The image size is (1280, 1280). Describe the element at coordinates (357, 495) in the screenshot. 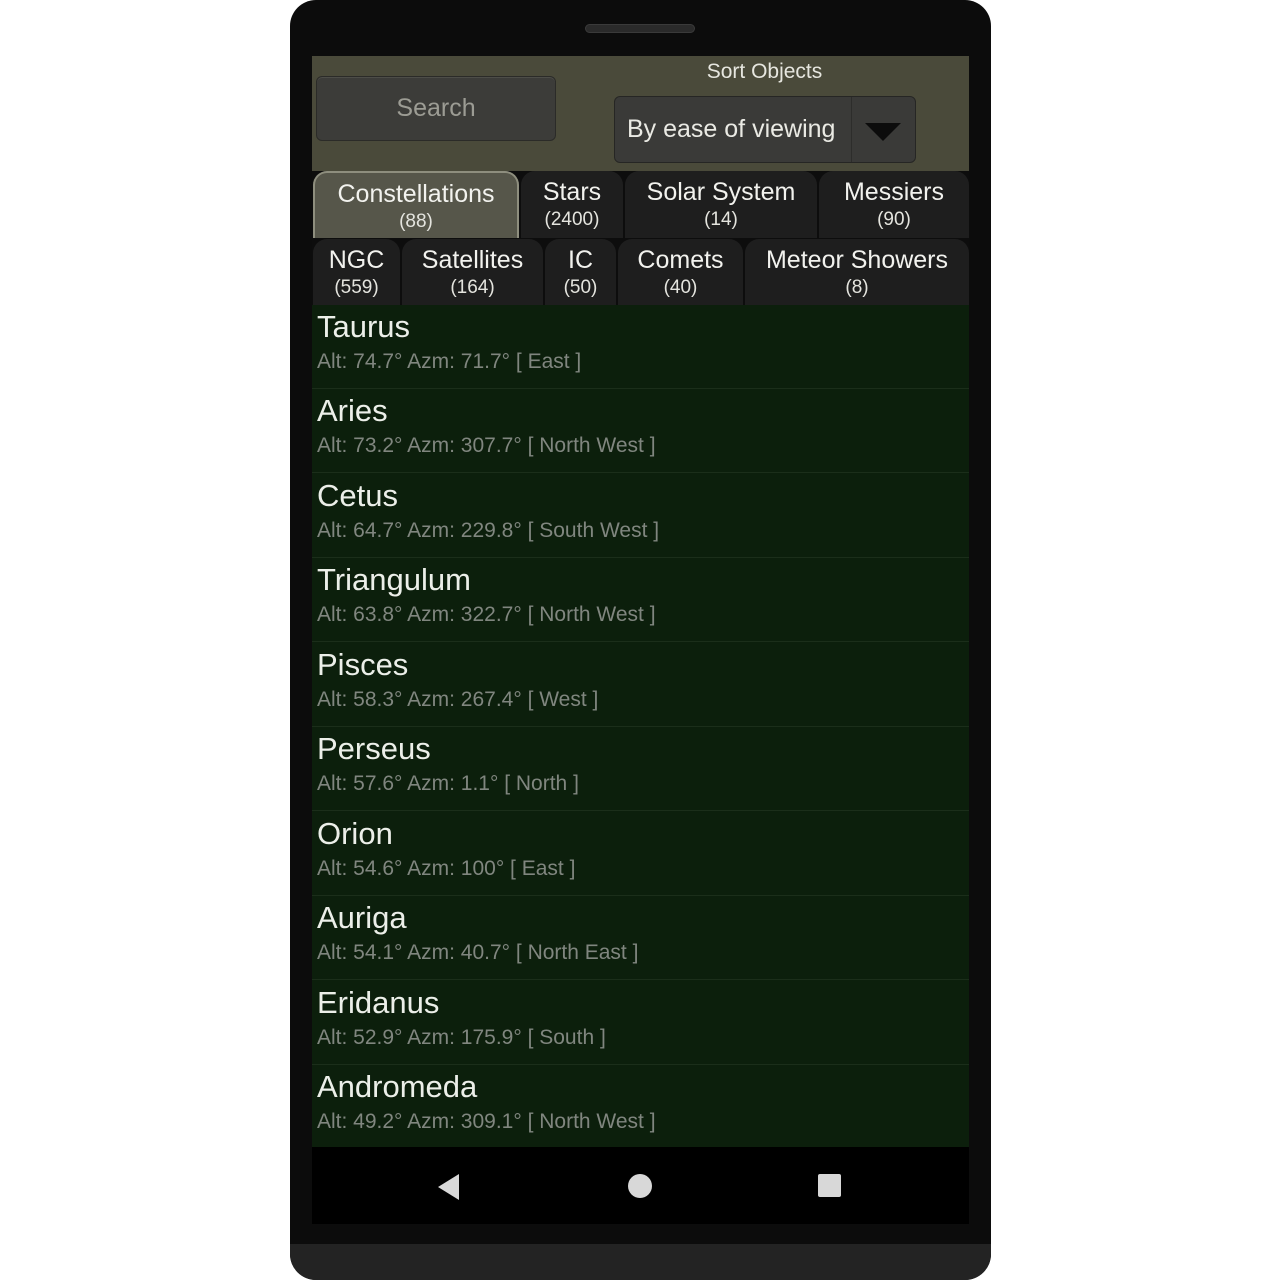

I see `object-name: Cetus` at that location.